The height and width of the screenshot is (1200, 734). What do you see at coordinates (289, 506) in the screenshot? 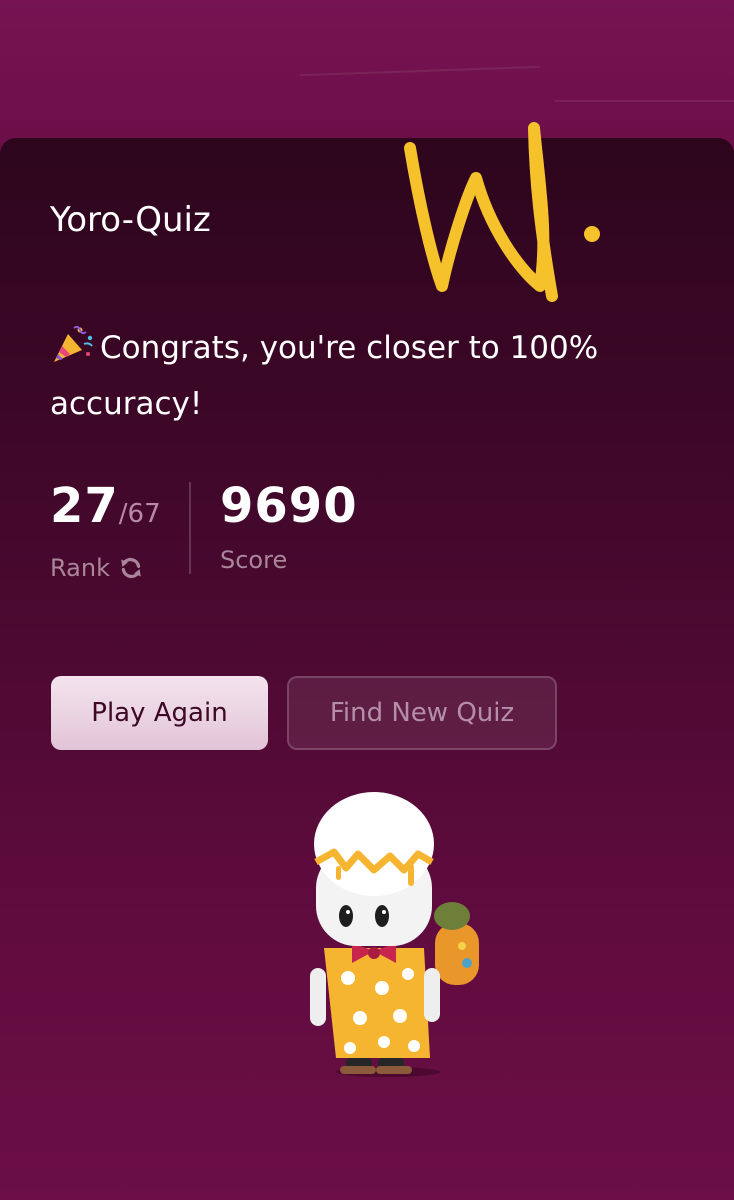
I see `score-value: 9690` at bounding box center [289, 506].